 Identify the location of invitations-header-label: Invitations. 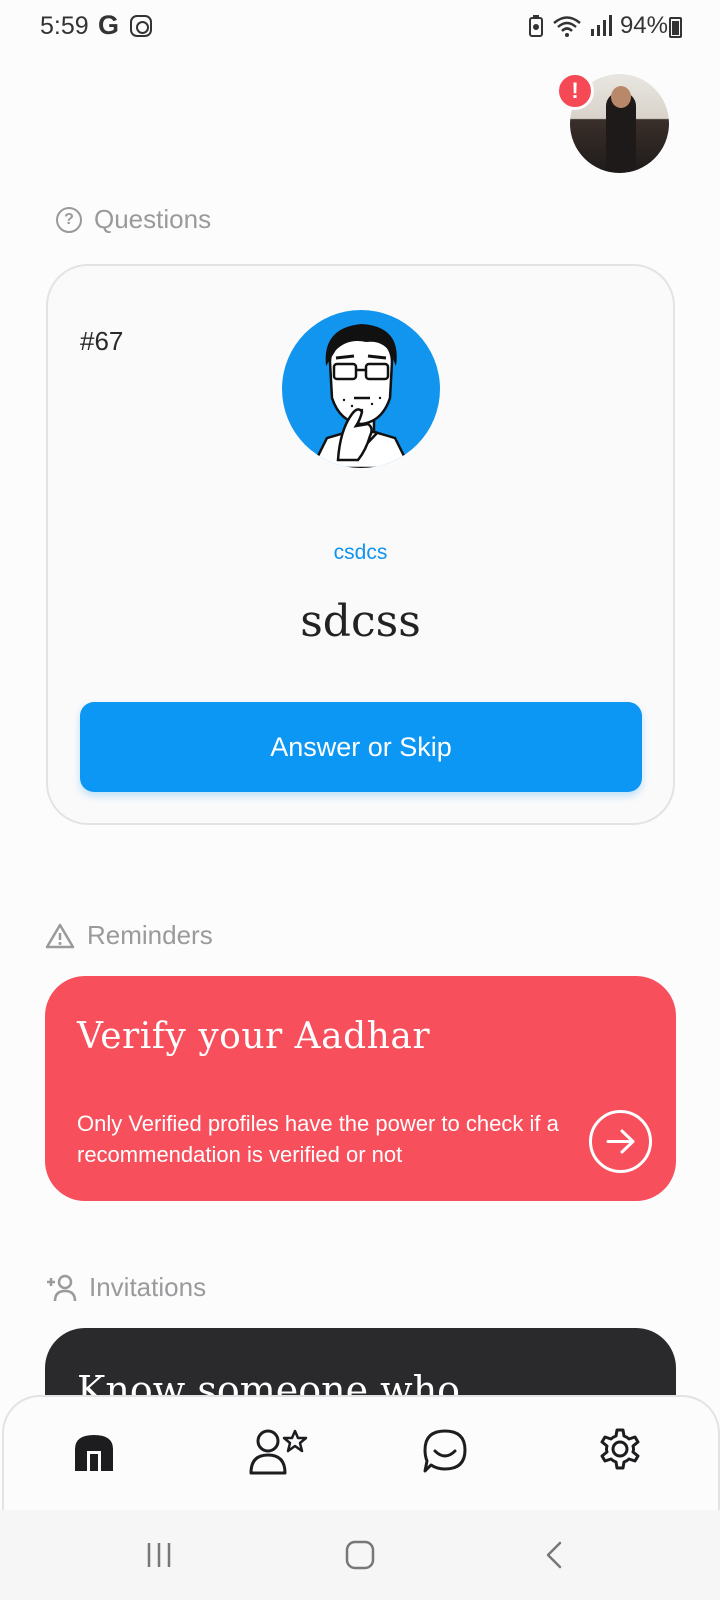
(148, 1287).